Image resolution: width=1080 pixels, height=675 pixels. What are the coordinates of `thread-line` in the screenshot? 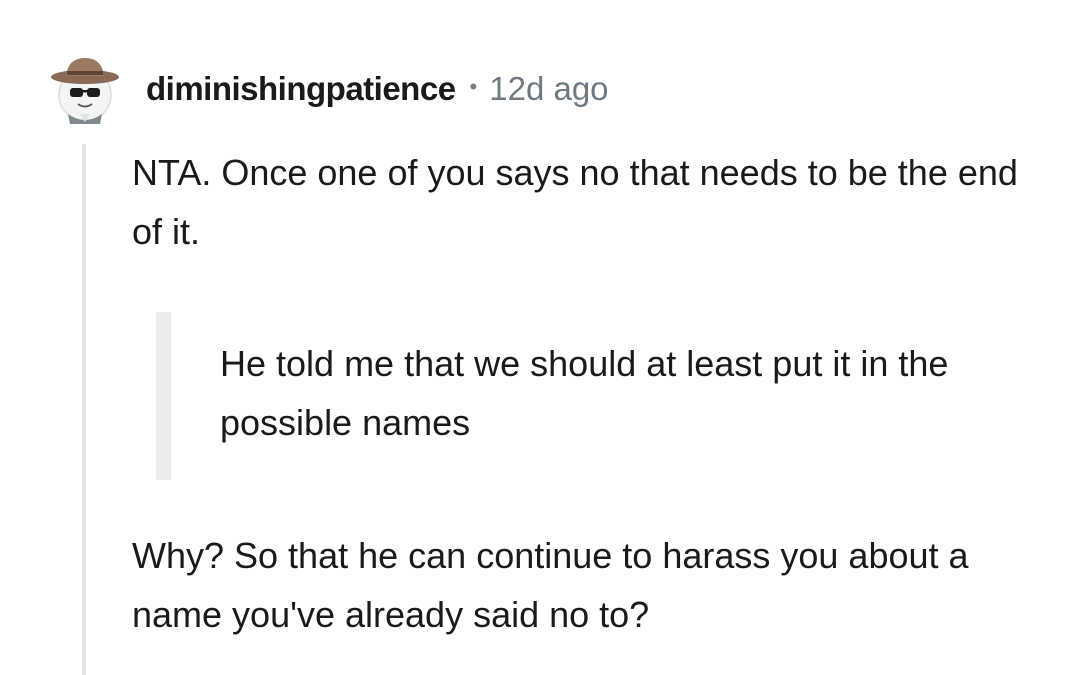 It's located at (84, 409).